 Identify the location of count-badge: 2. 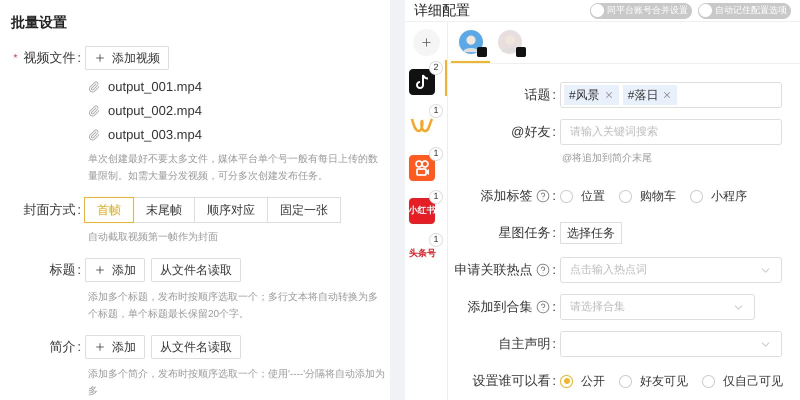
(436, 68).